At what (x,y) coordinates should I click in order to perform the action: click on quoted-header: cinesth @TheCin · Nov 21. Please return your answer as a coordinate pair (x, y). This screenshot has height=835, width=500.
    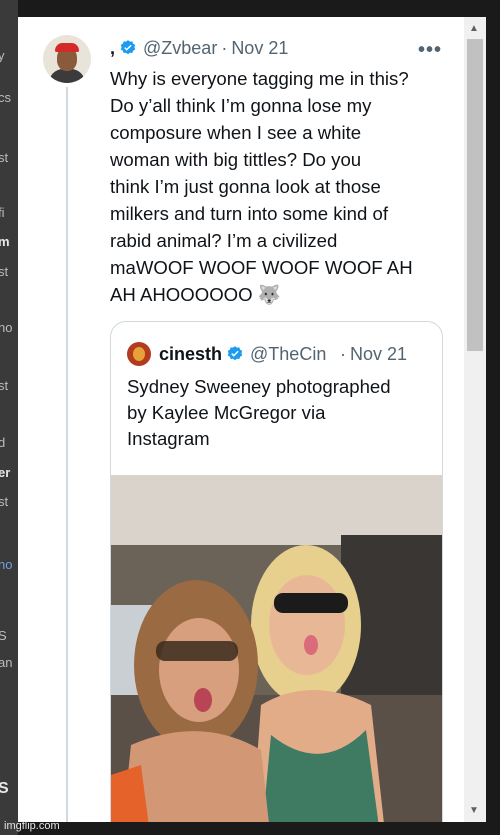
    Looking at the image, I should click on (283, 354).